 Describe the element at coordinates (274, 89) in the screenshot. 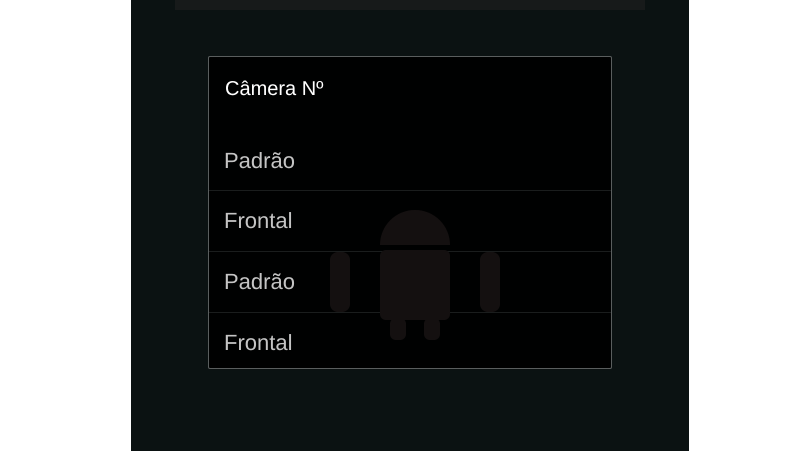

I see `dialog-title: Câmera Nº` at that location.